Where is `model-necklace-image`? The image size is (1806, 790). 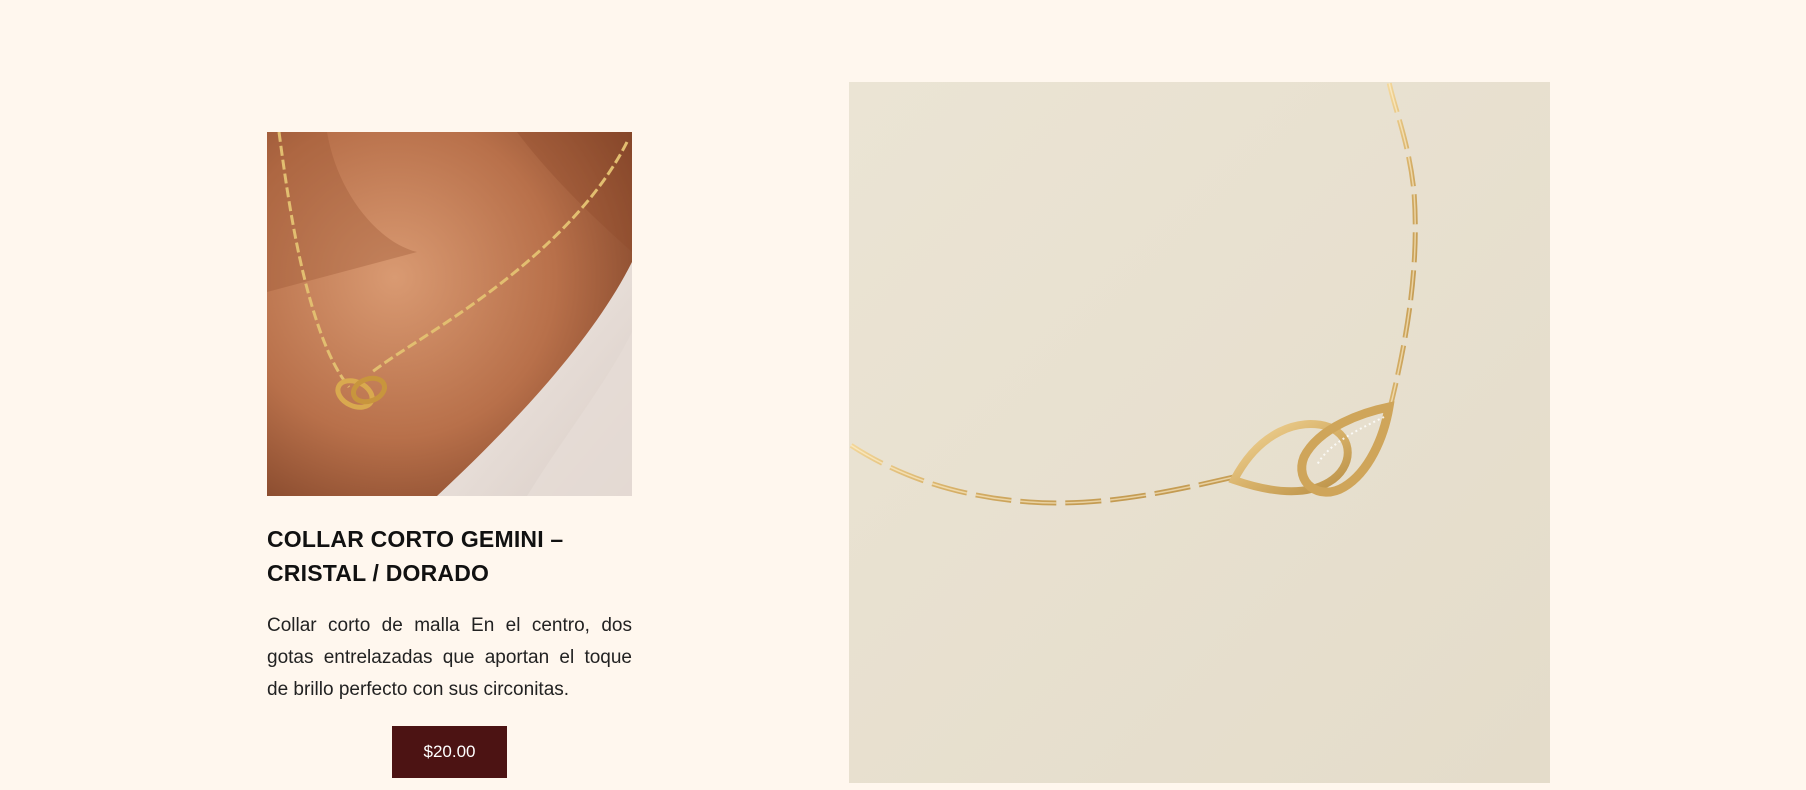 model-necklace-image is located at coordinates (449, 314).